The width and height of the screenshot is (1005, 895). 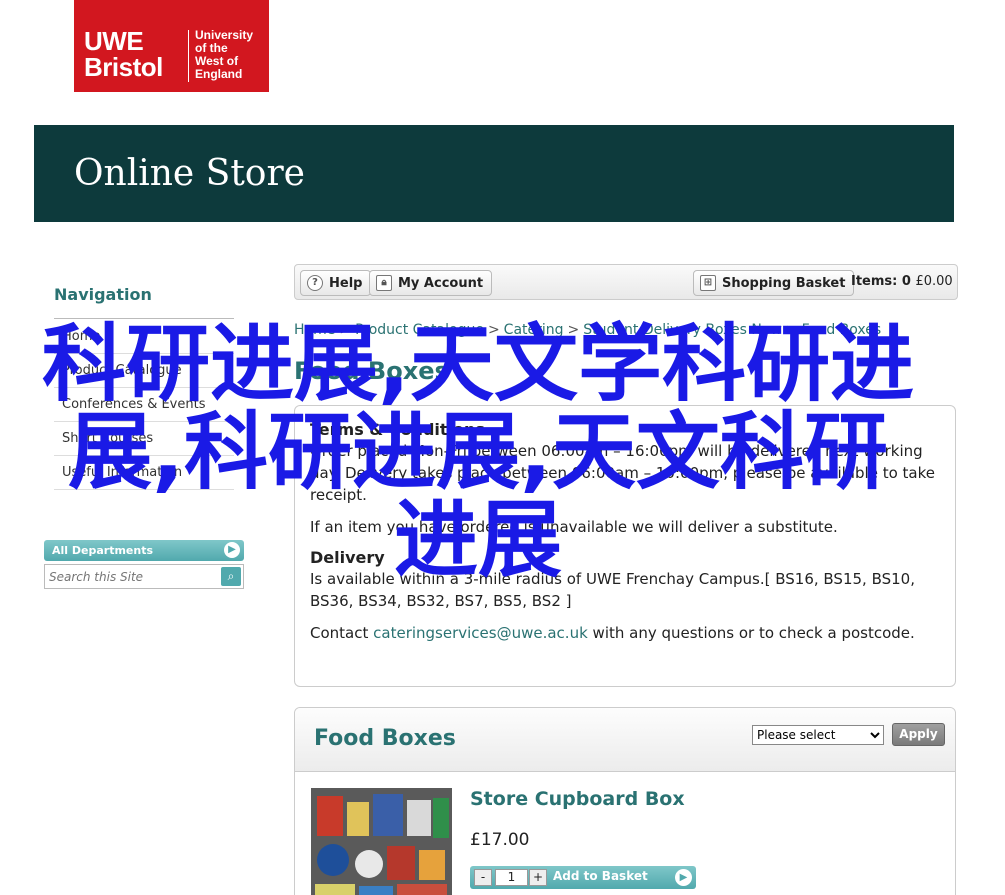 I want to click on breadcrumb-catering: Catering, so click(x=534, y=330).